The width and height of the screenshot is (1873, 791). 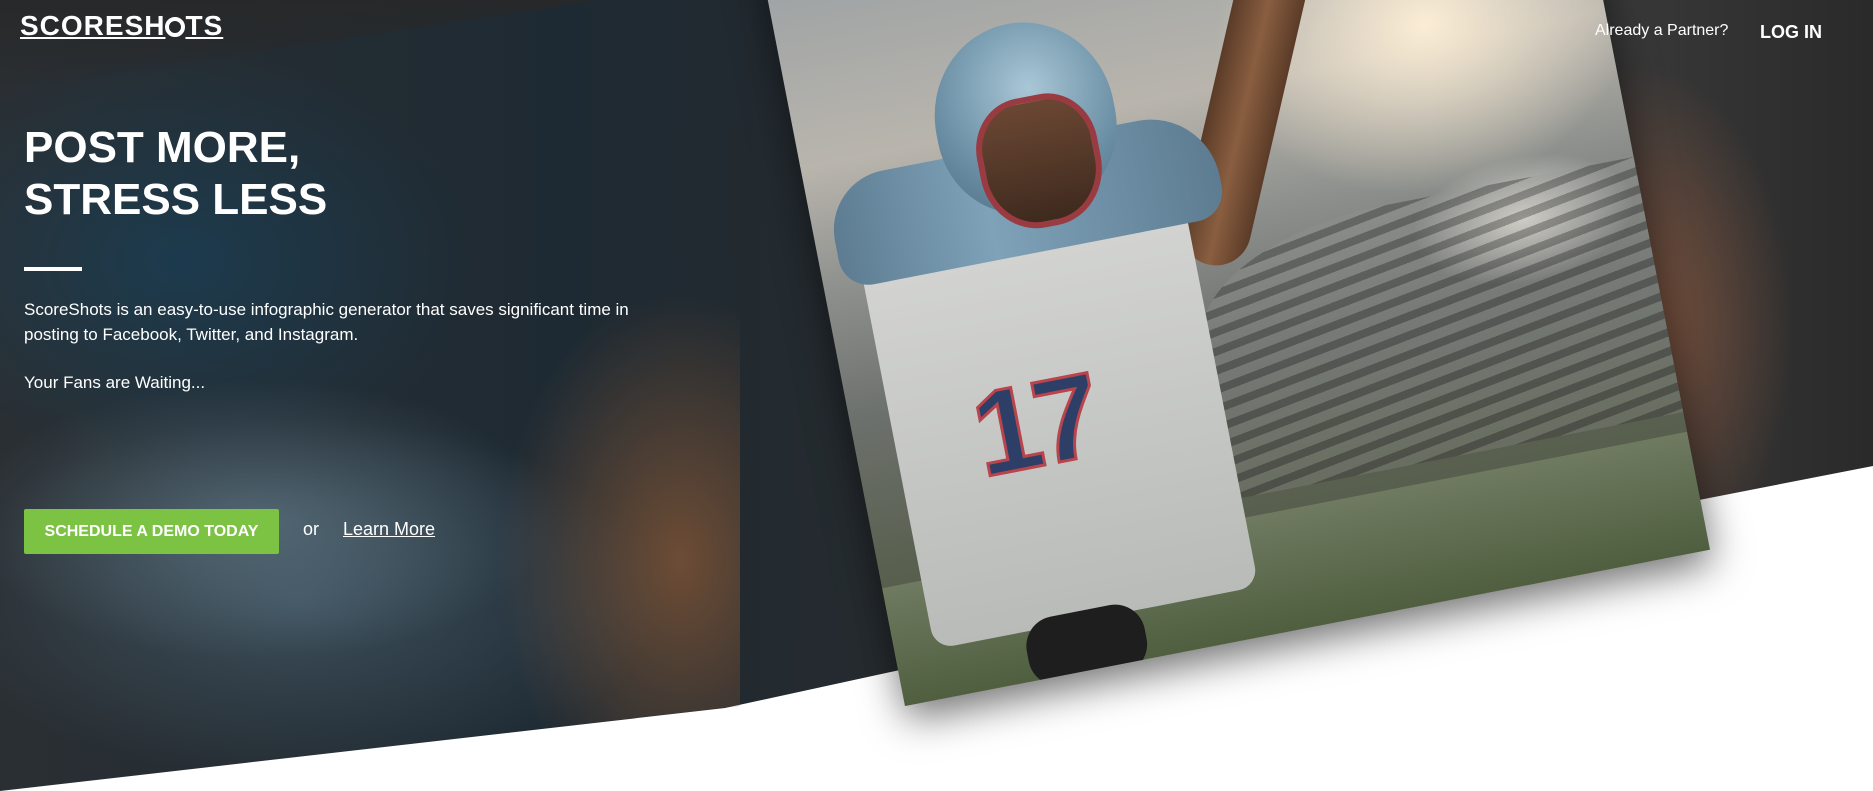 I want to click on schedule-demo-button: SCHEDULE A DEMO TODAY, so click(x=151, y=531).